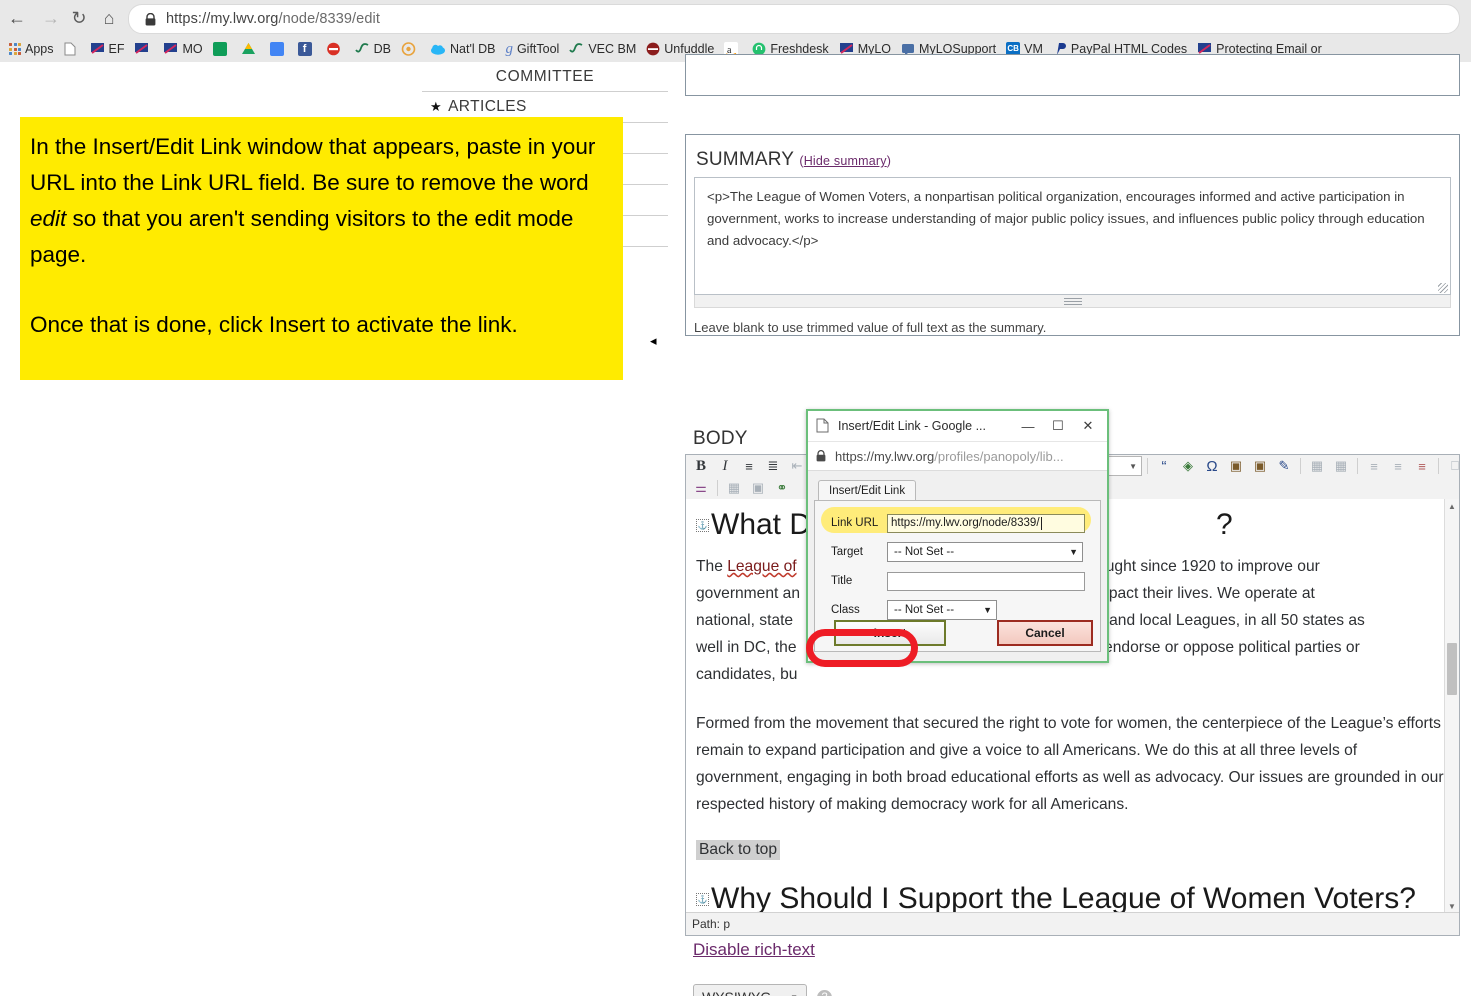 Image resolution: width=1471 pixels, height=996 pixels. What do you see at coordinates (734, 488) in the screenshot?
I see `table-icon: ▦` at bounding box center [734, 488].